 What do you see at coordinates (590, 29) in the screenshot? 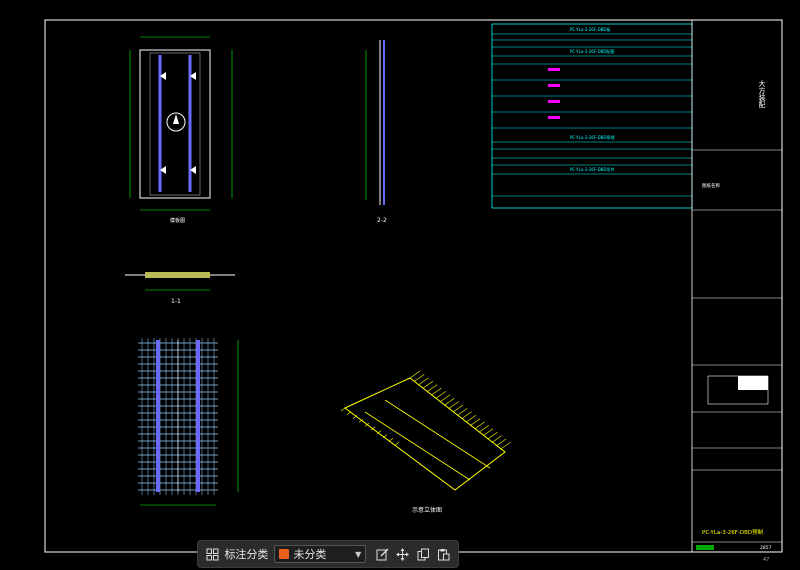
I see `table-title-1: PC-YLa-3-26F-DBD板` at bounding box center [590, 29].